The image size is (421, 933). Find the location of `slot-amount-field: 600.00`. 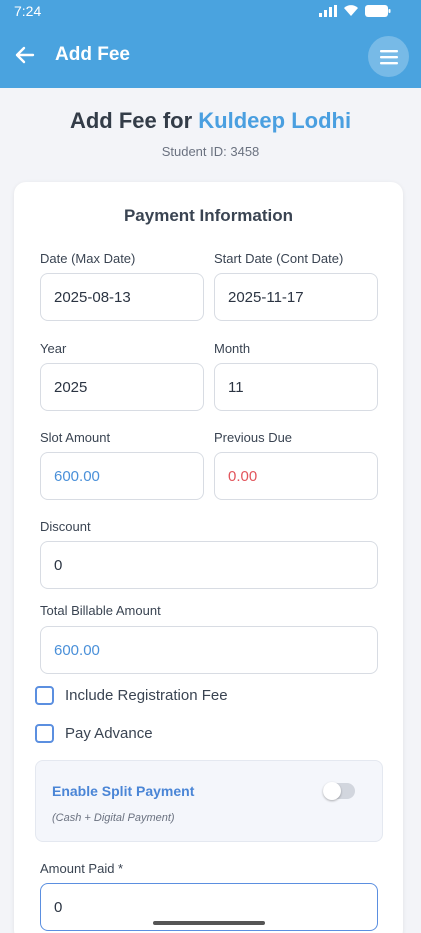

slot-amount-field: 600.00 is located at coordinates (122, 476).